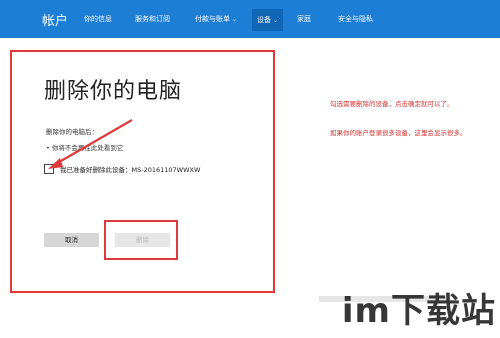 Image resolution: width=500 pixels, height=338 pixels. Describe the element at coordinates (398, 133) in the screenshot. I see `instruction-note-2: 如果你的账户登录很多设备，这里会显示很多。` at that location.